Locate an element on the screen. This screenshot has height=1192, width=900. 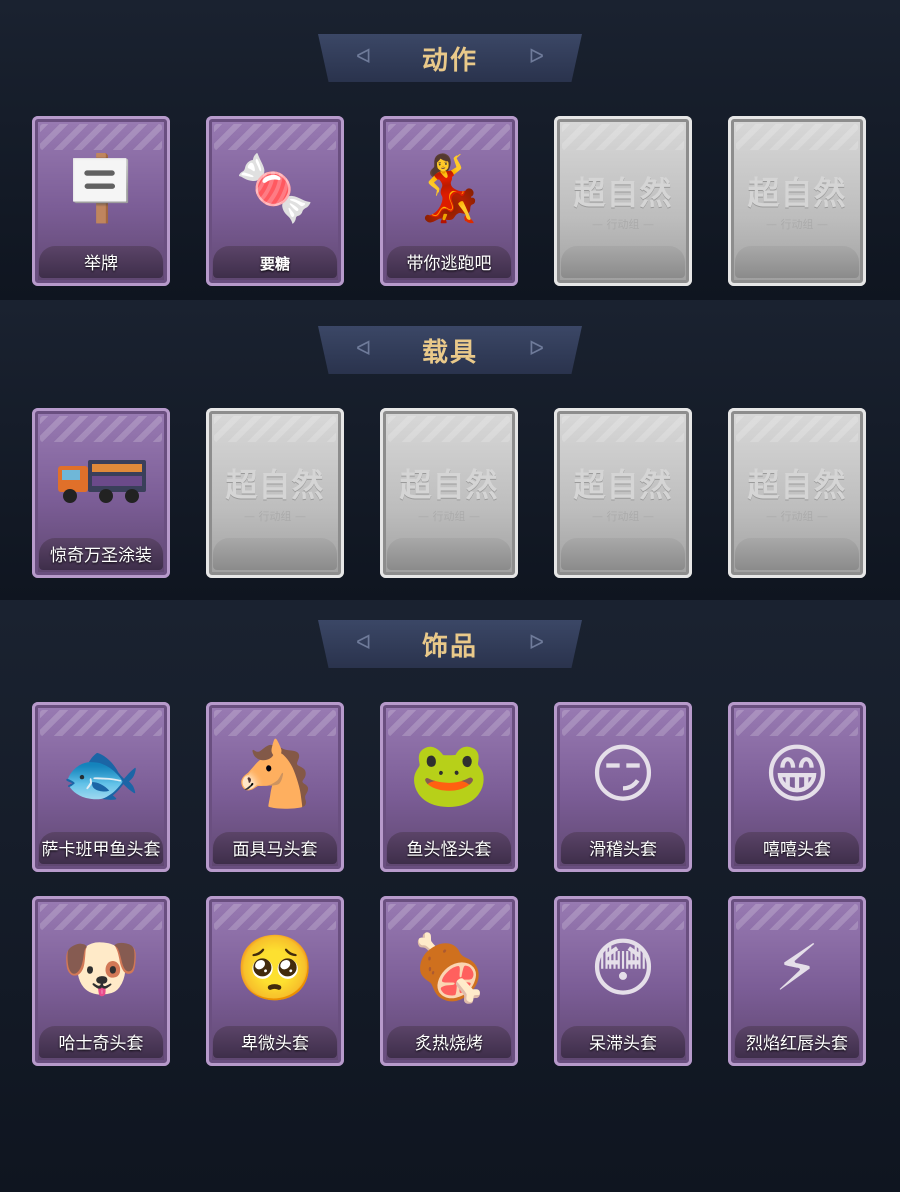
accessory-card-horse: 🐴 面具马头套 is located at coordinates (275, 787).